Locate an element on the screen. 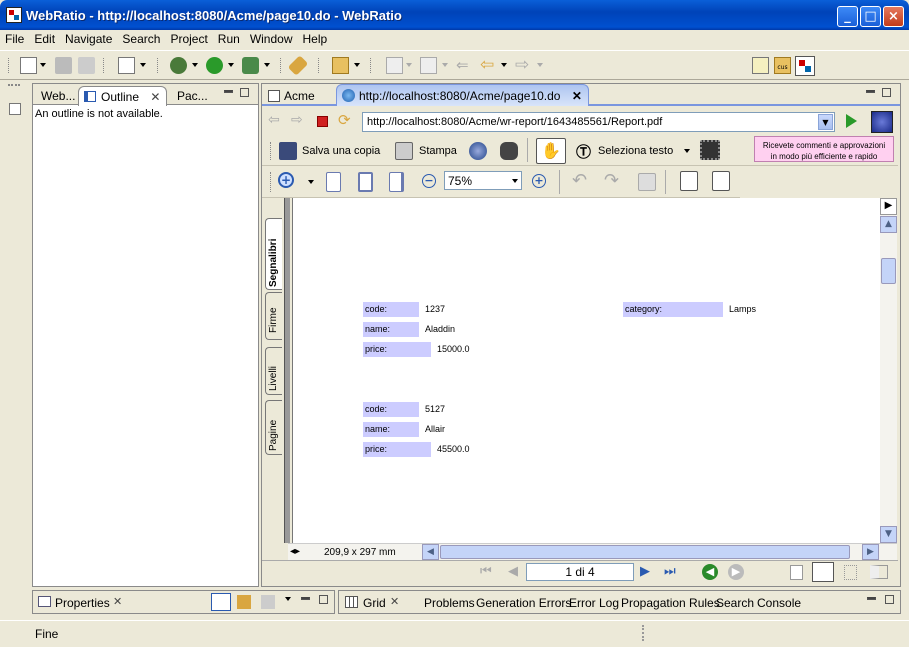 Image resolution: width=909 pixels, height=647 pixels. open-type-icon is located at coordinates (126, 65).